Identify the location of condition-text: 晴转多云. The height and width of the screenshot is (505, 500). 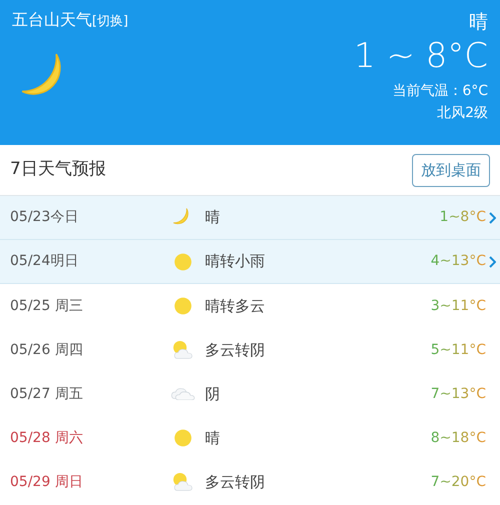
(235, 306).